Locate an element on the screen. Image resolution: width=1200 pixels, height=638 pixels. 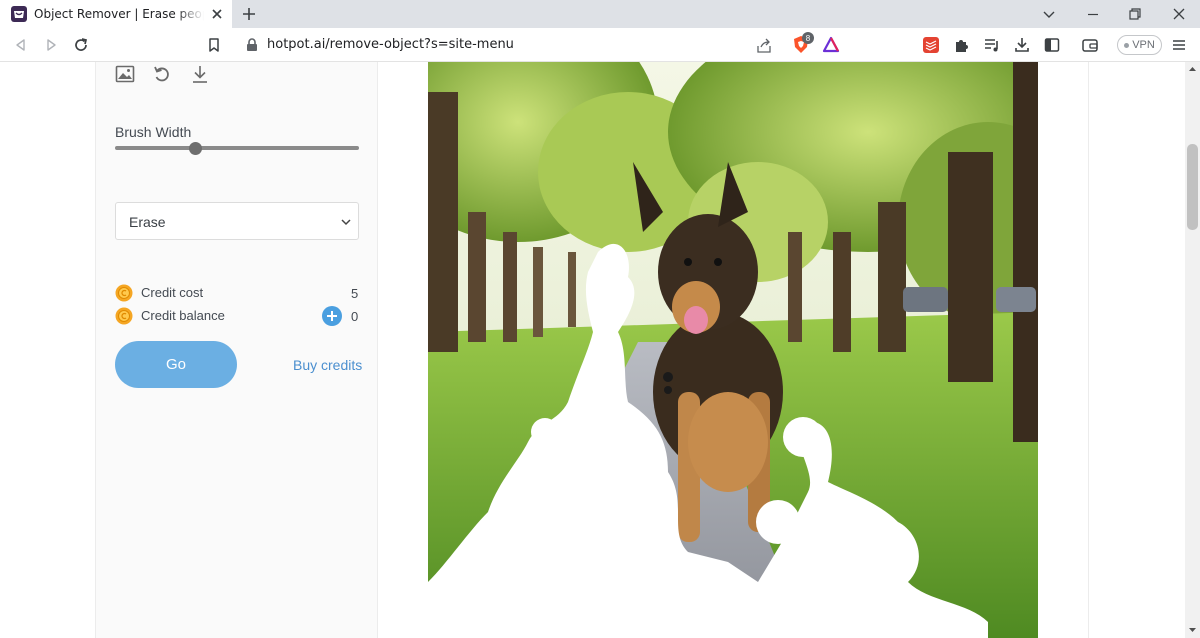
tab-strip: Object Remover | Erase people an is located at coordinates (600, 14).